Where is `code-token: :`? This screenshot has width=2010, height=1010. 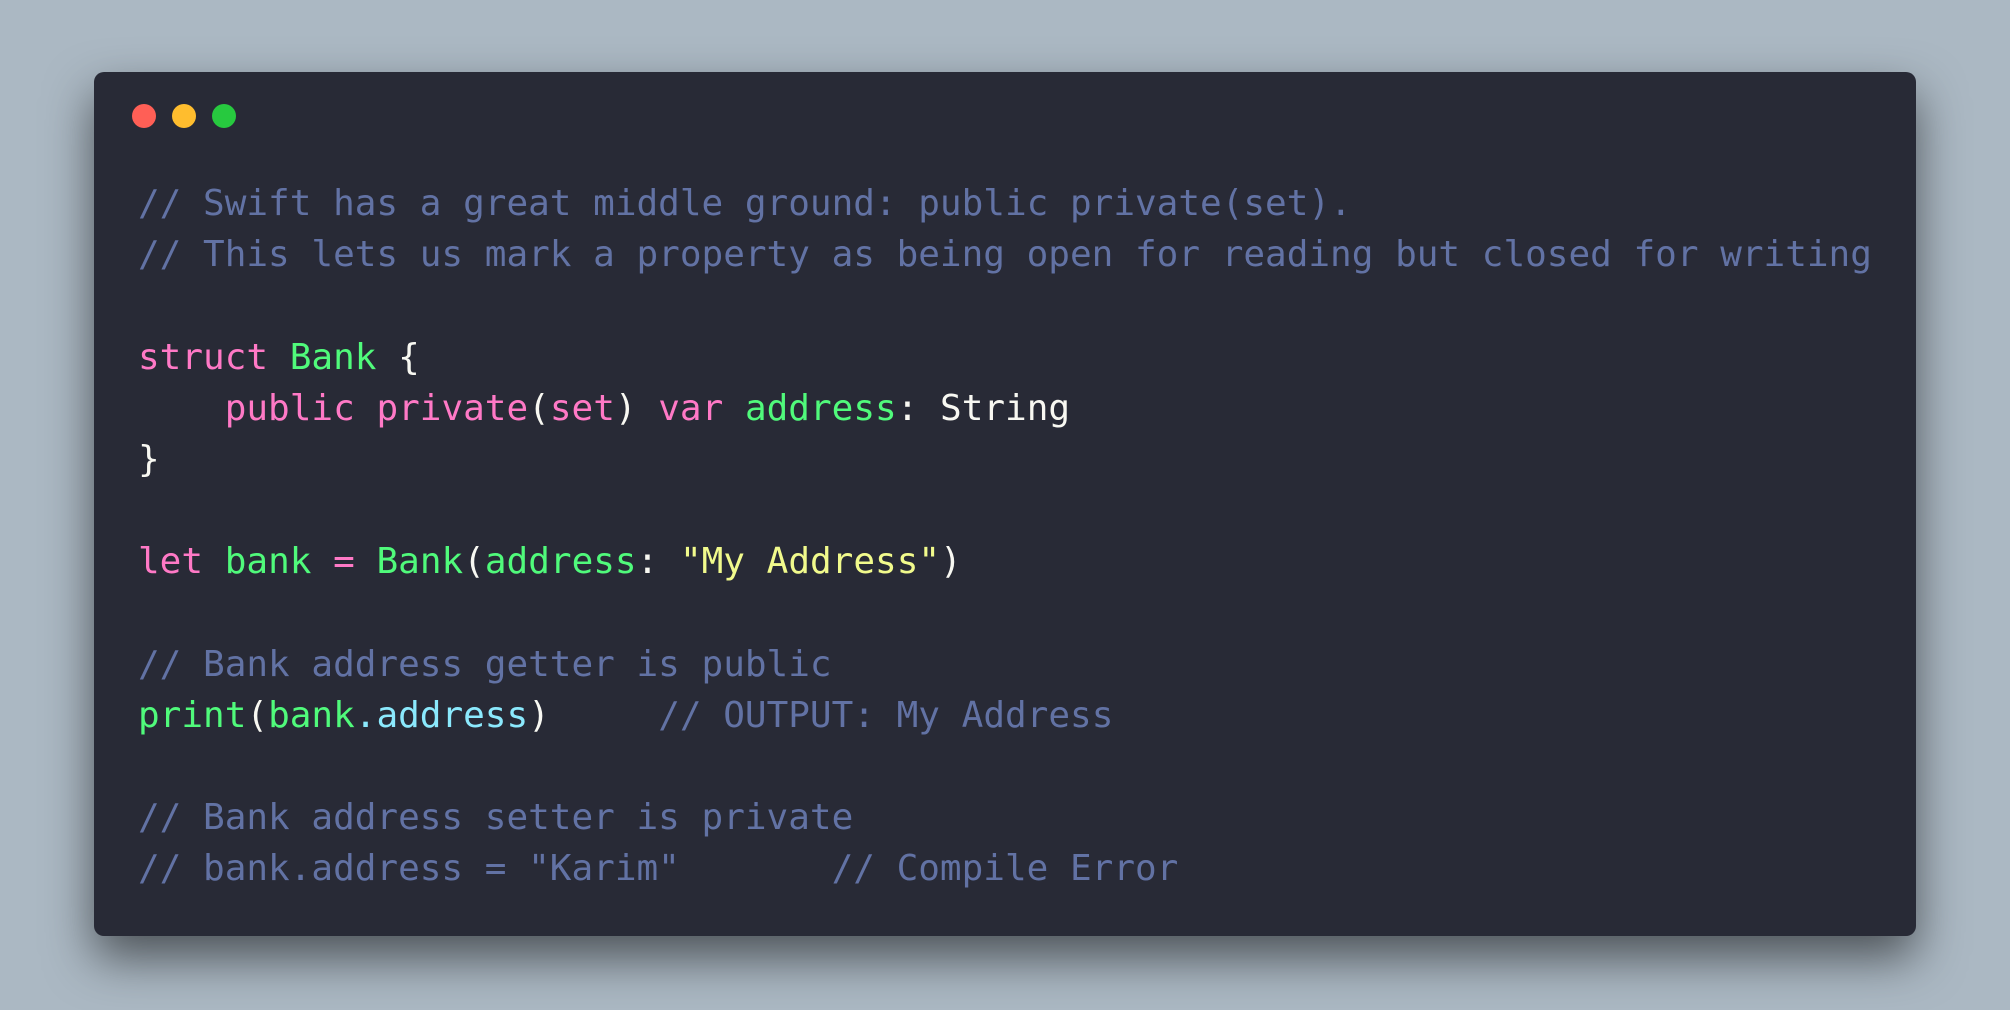
code-token: : is located at coordinates (658, 562).